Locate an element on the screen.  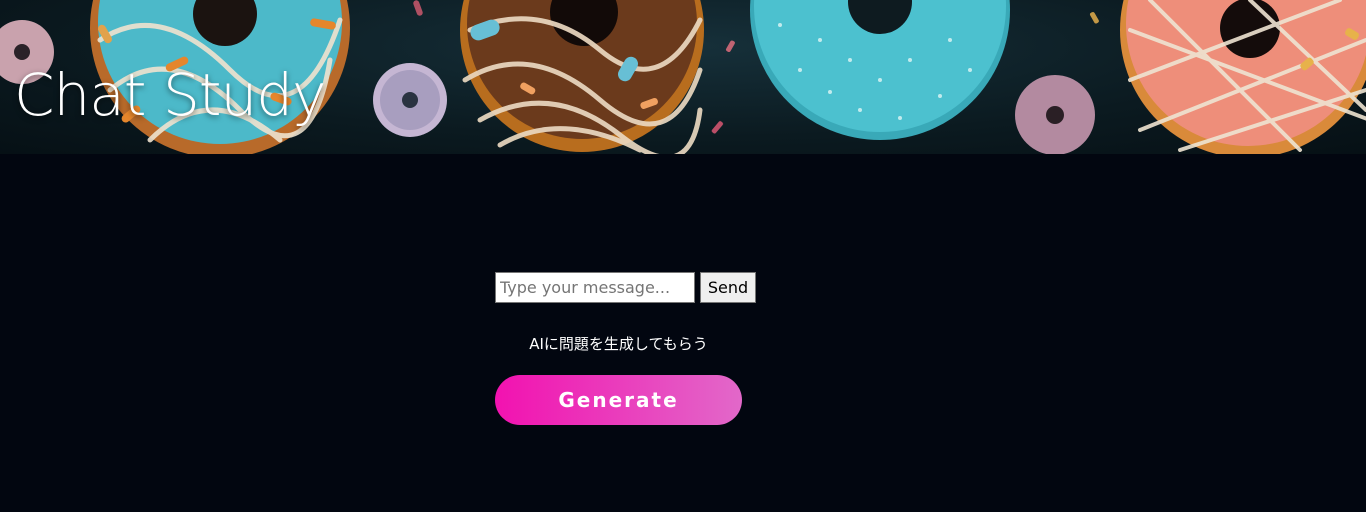
generate-hint-text: AIに問題を生成してもらう is located at coordinates (618, 344).